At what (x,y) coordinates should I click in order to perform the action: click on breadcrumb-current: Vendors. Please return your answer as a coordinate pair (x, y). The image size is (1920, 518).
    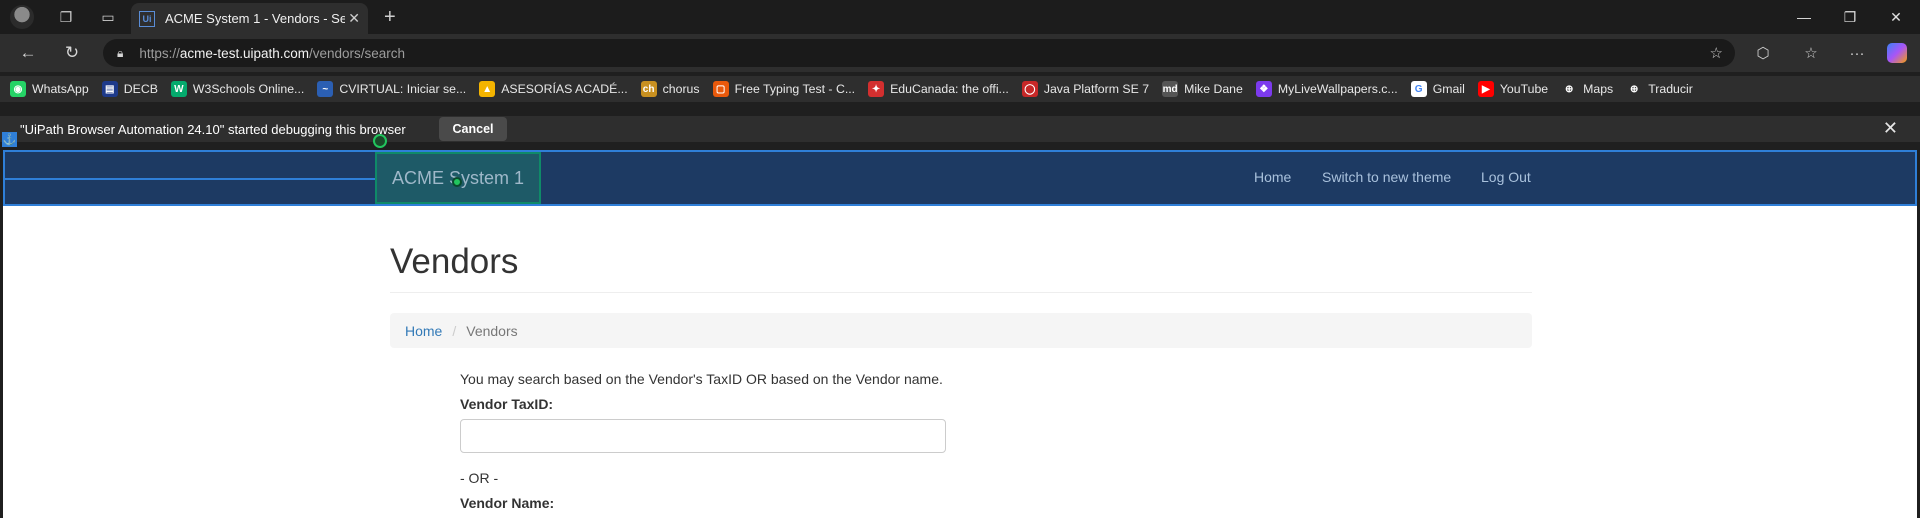
    Looking at the image, I should click on (492, 330).